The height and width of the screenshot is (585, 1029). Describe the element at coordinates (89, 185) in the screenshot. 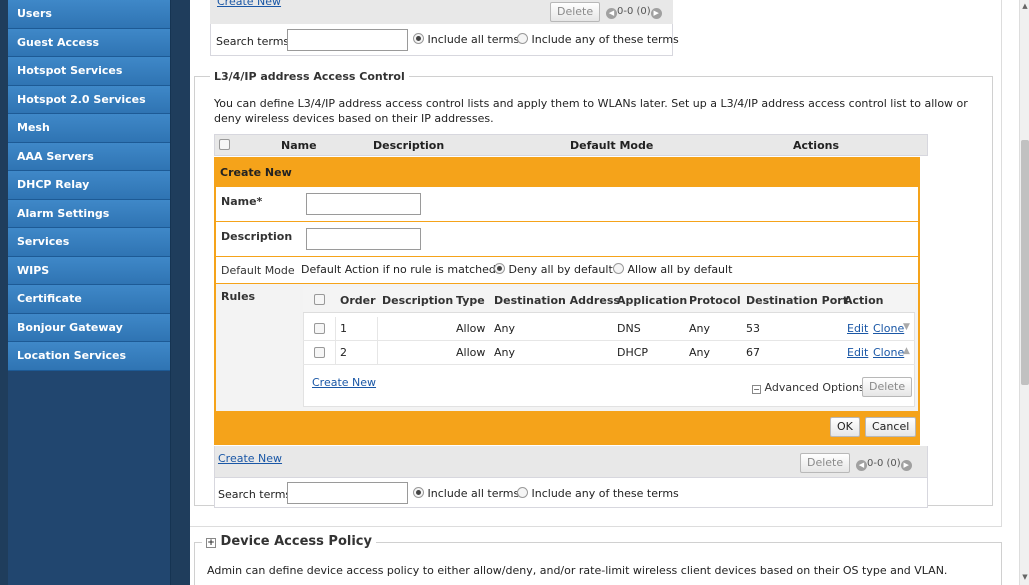

I see `sidebar-item-dhcp-relay: DHCP Relay` at that location.